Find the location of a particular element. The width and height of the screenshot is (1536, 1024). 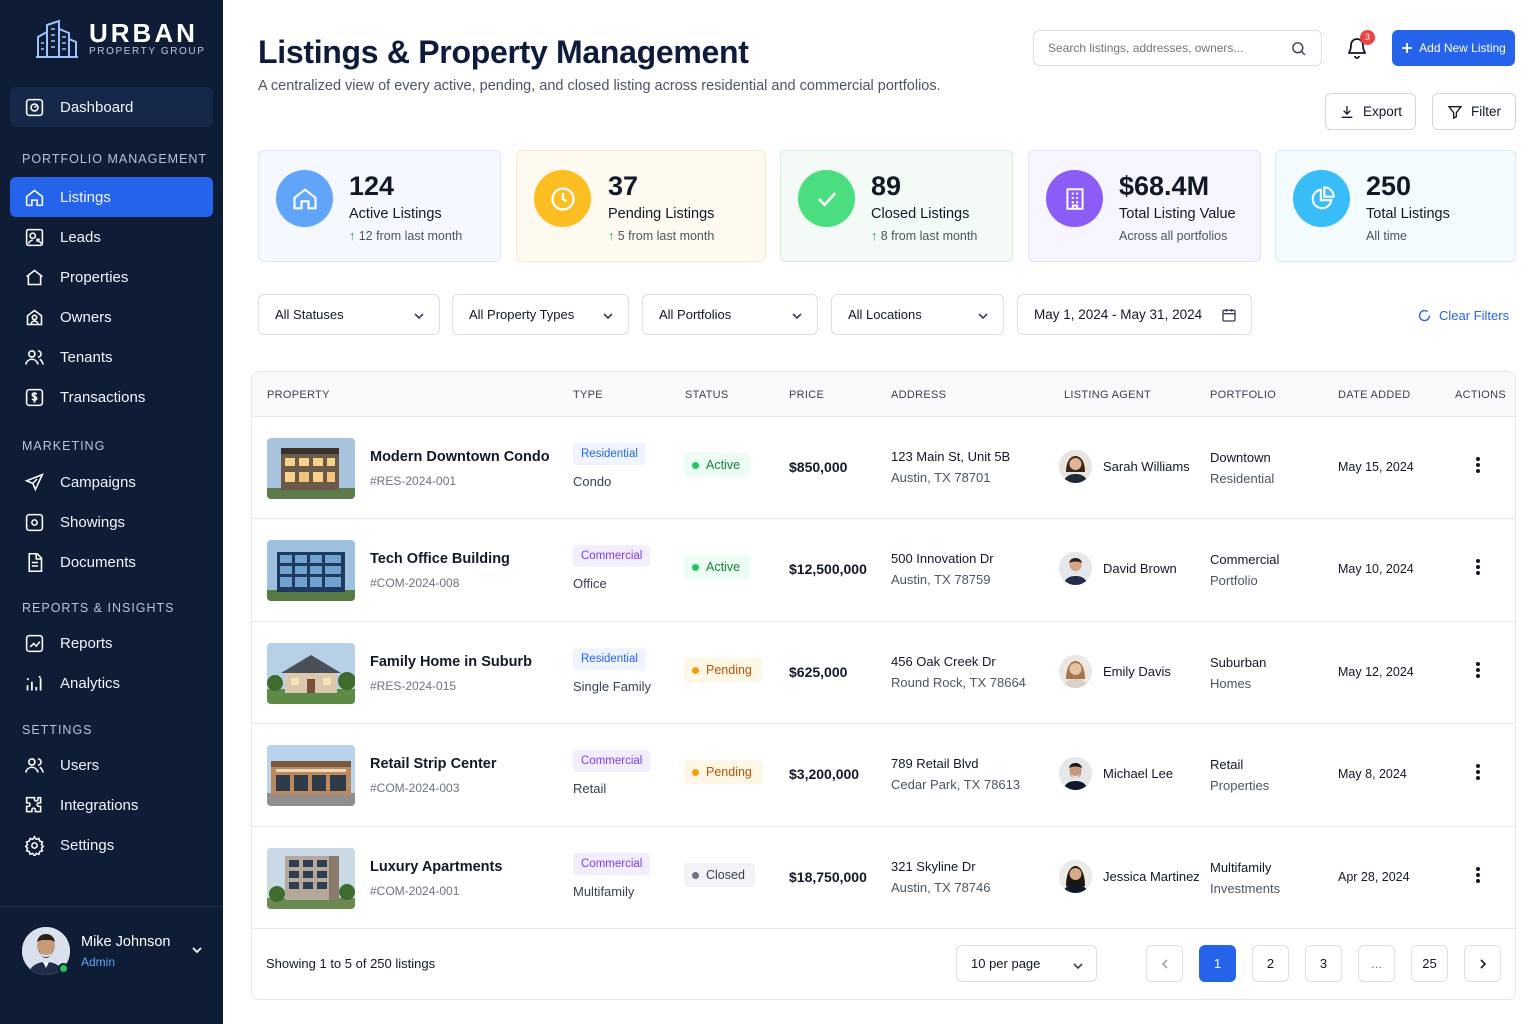

document-icon is located at coordinates (35, 562).